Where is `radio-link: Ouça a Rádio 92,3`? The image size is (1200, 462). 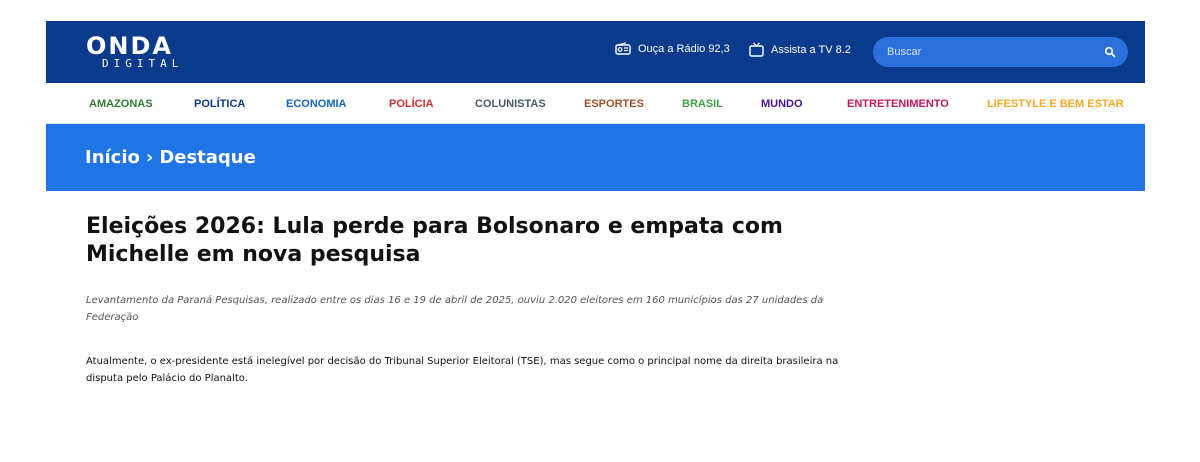
radio-link: Ouça a Rádio 92,3 is located at coordinates (672, 48).